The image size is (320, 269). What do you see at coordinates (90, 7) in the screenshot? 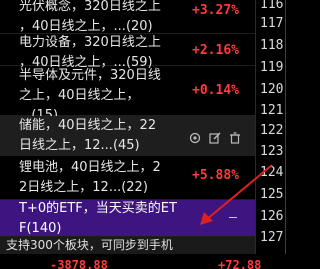
I see `item-line-1: 光伏概念，320日线之上` at bounding box center [90, 7].